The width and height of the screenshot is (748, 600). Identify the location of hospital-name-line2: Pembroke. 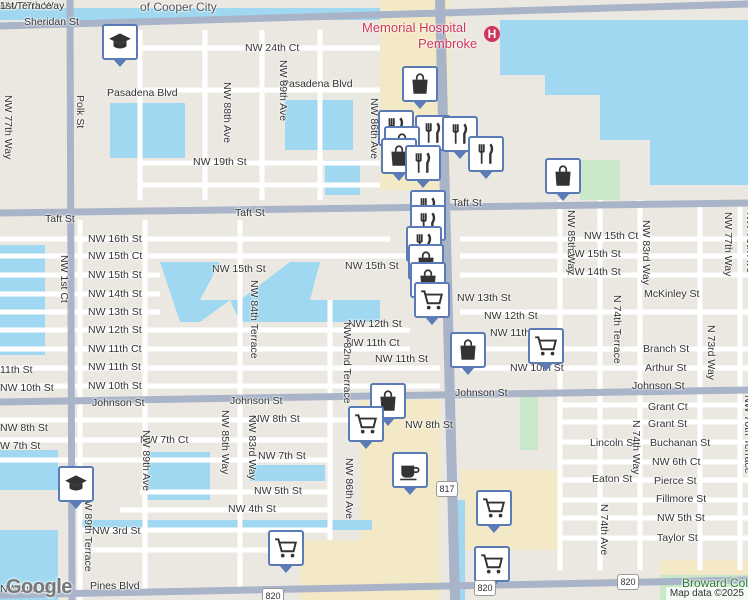
(448, 43).